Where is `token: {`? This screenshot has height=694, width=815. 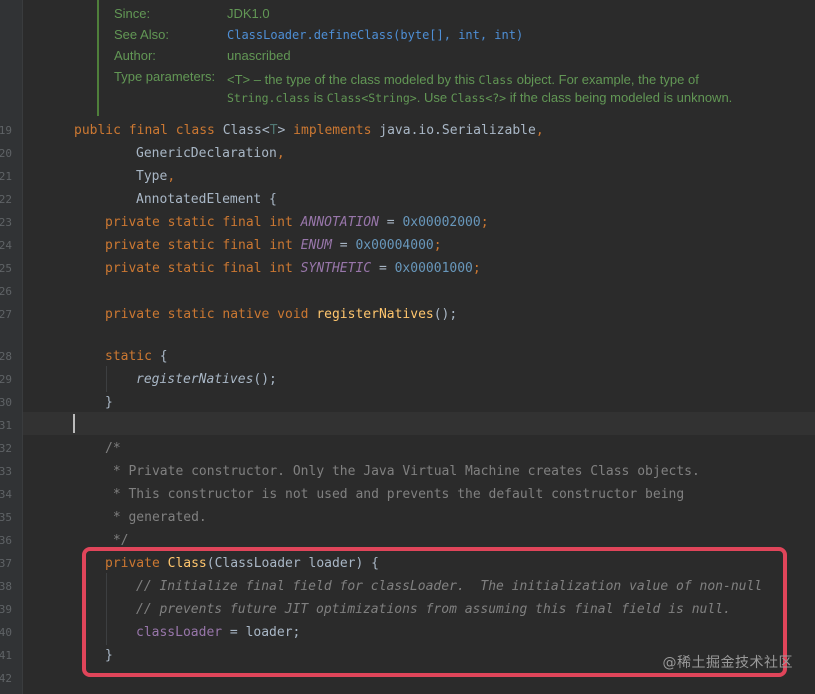 token: { is located at coordinates (163, 356).